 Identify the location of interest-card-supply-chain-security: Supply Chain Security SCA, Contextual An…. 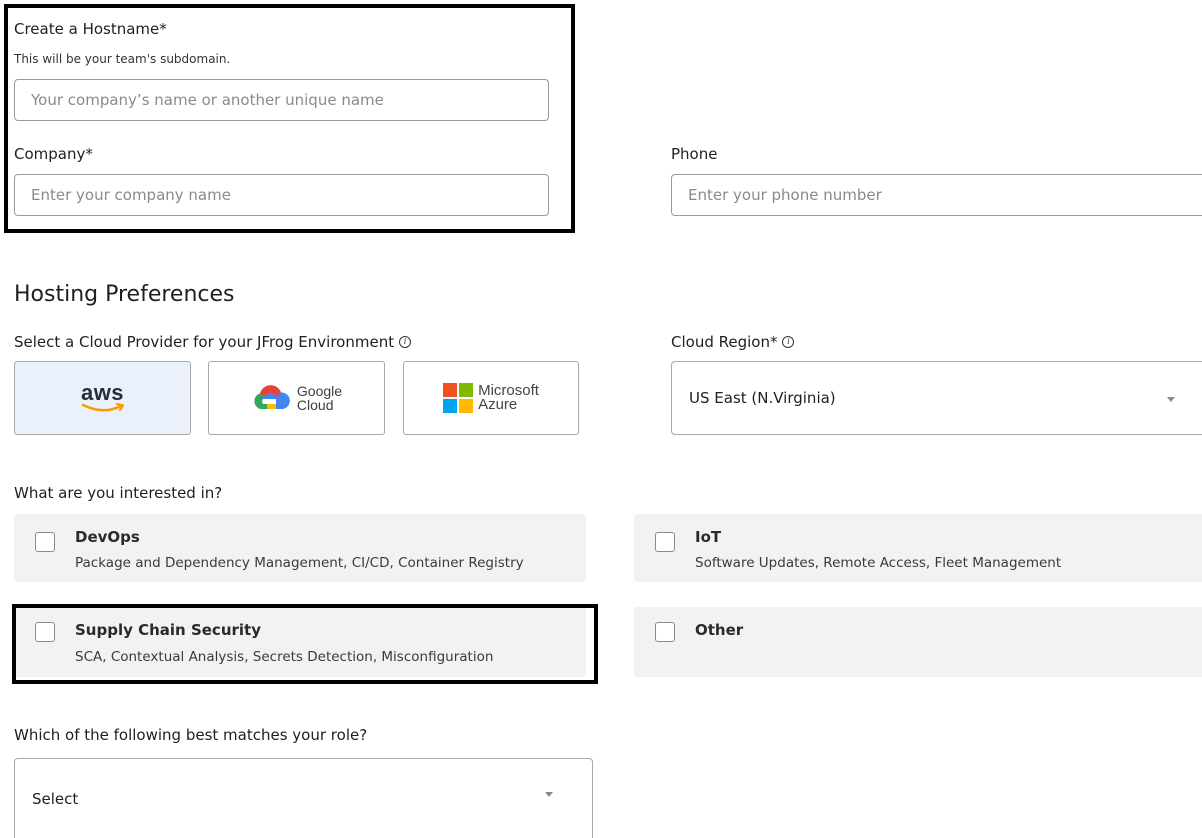
(300, 642).